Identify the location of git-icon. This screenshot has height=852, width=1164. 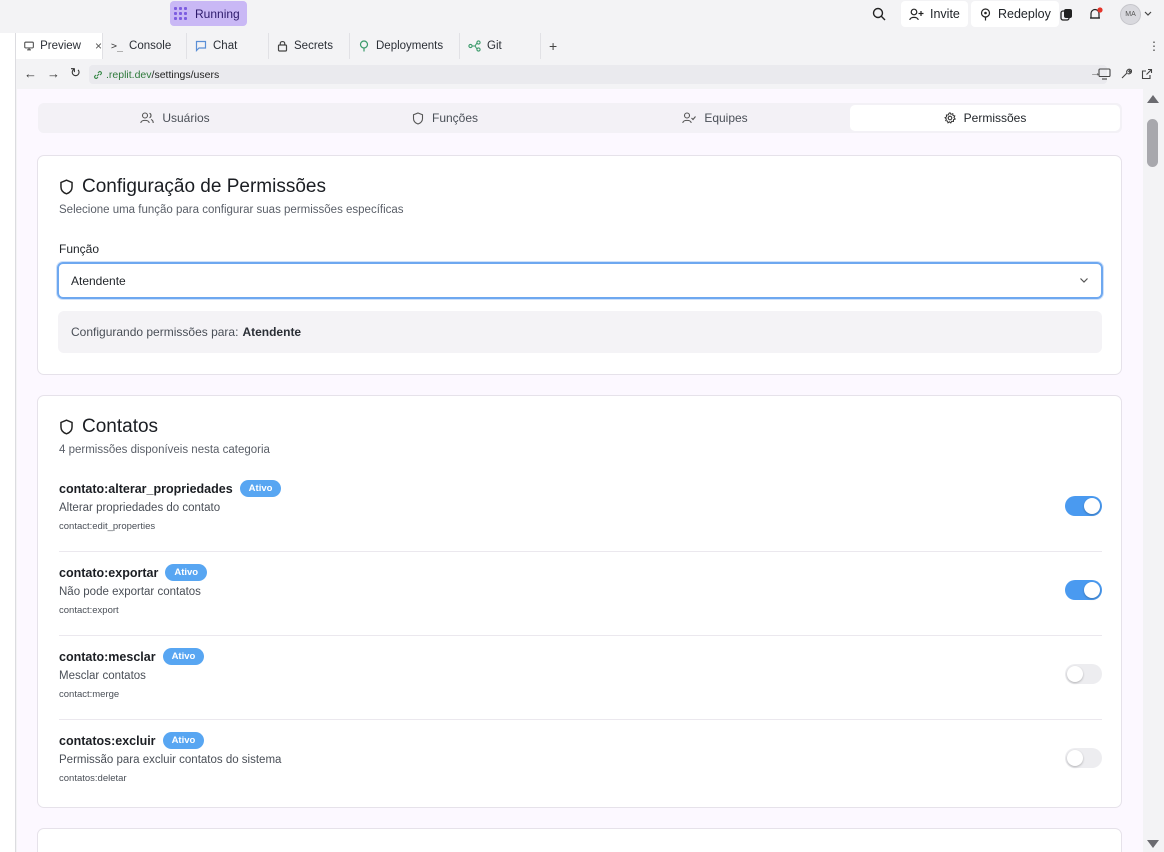
(474, 46).